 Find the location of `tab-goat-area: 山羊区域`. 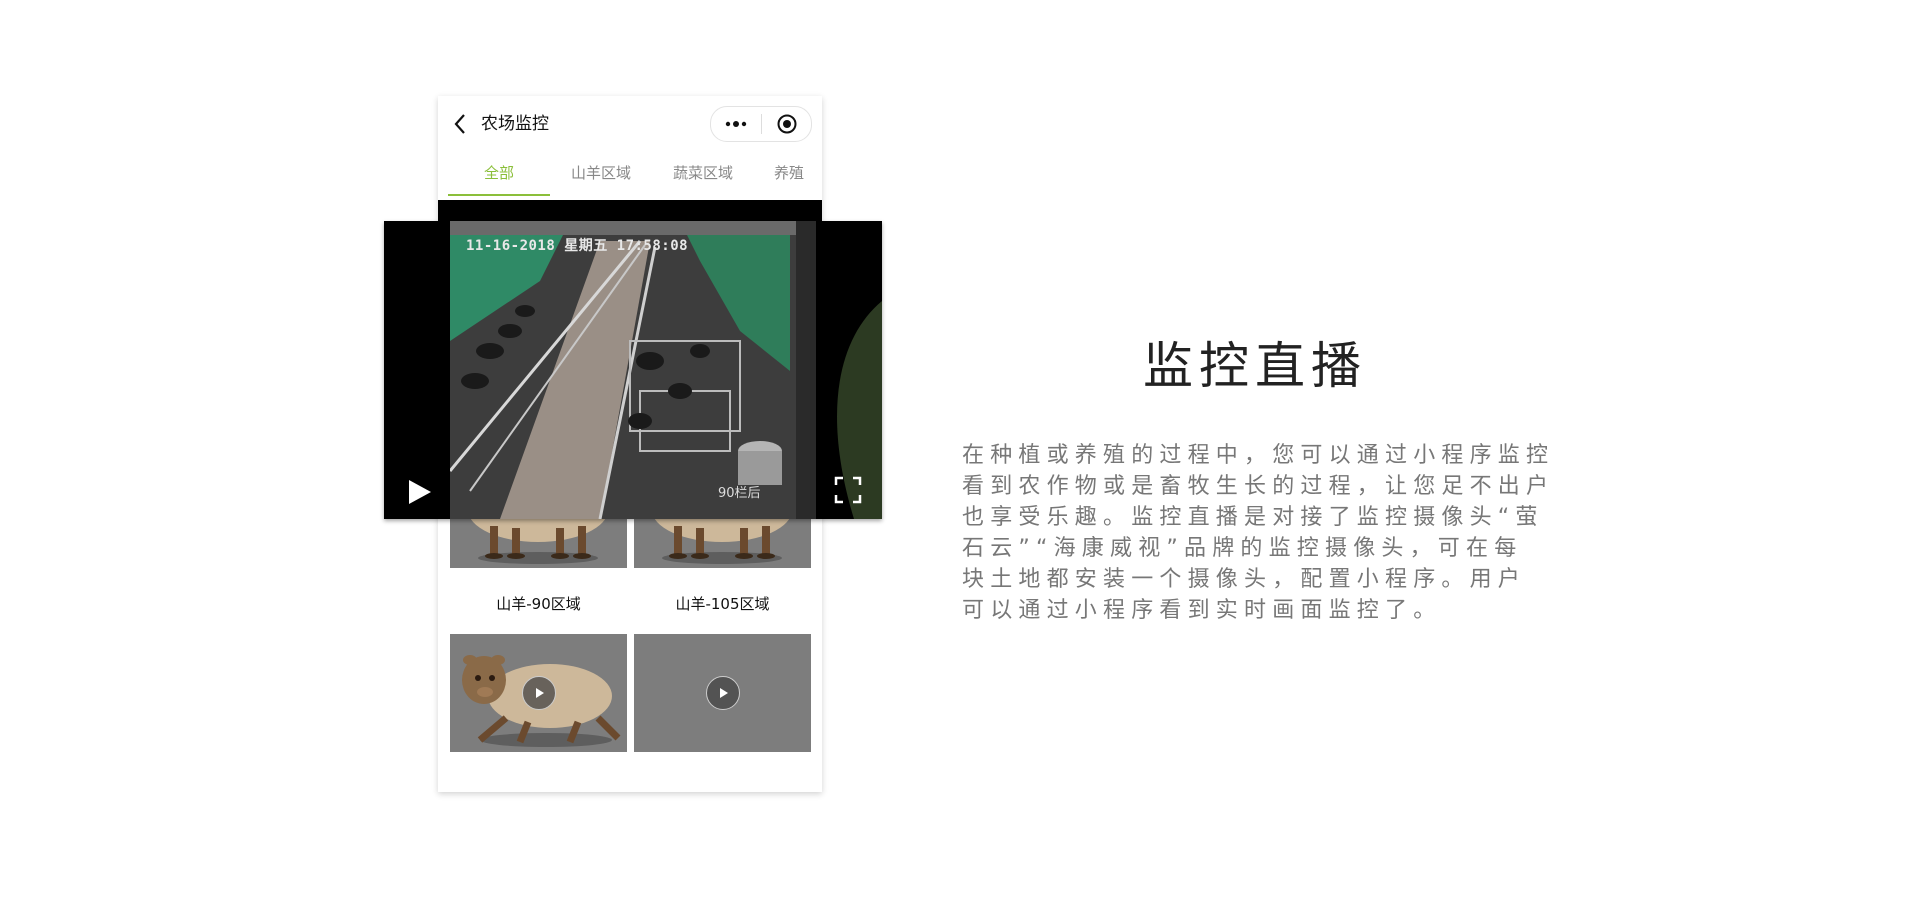

tab-goat-area: 山羊区域 is located at coordinates (601, 173).